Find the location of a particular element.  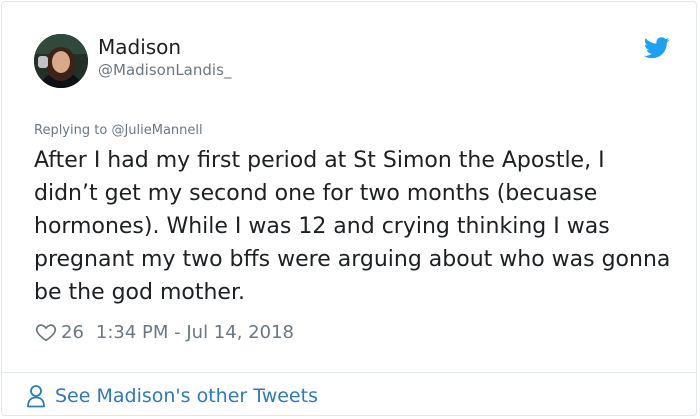

avatar-image is located at coordinates (61, 61).